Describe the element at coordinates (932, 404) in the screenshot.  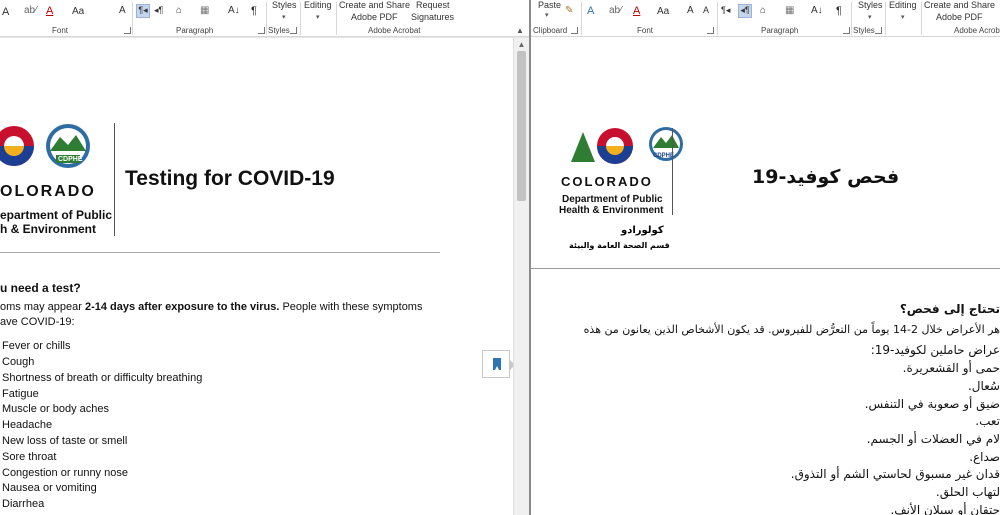
I see `list-item: ضيق أو صعوبة في التنفس.` at that location.